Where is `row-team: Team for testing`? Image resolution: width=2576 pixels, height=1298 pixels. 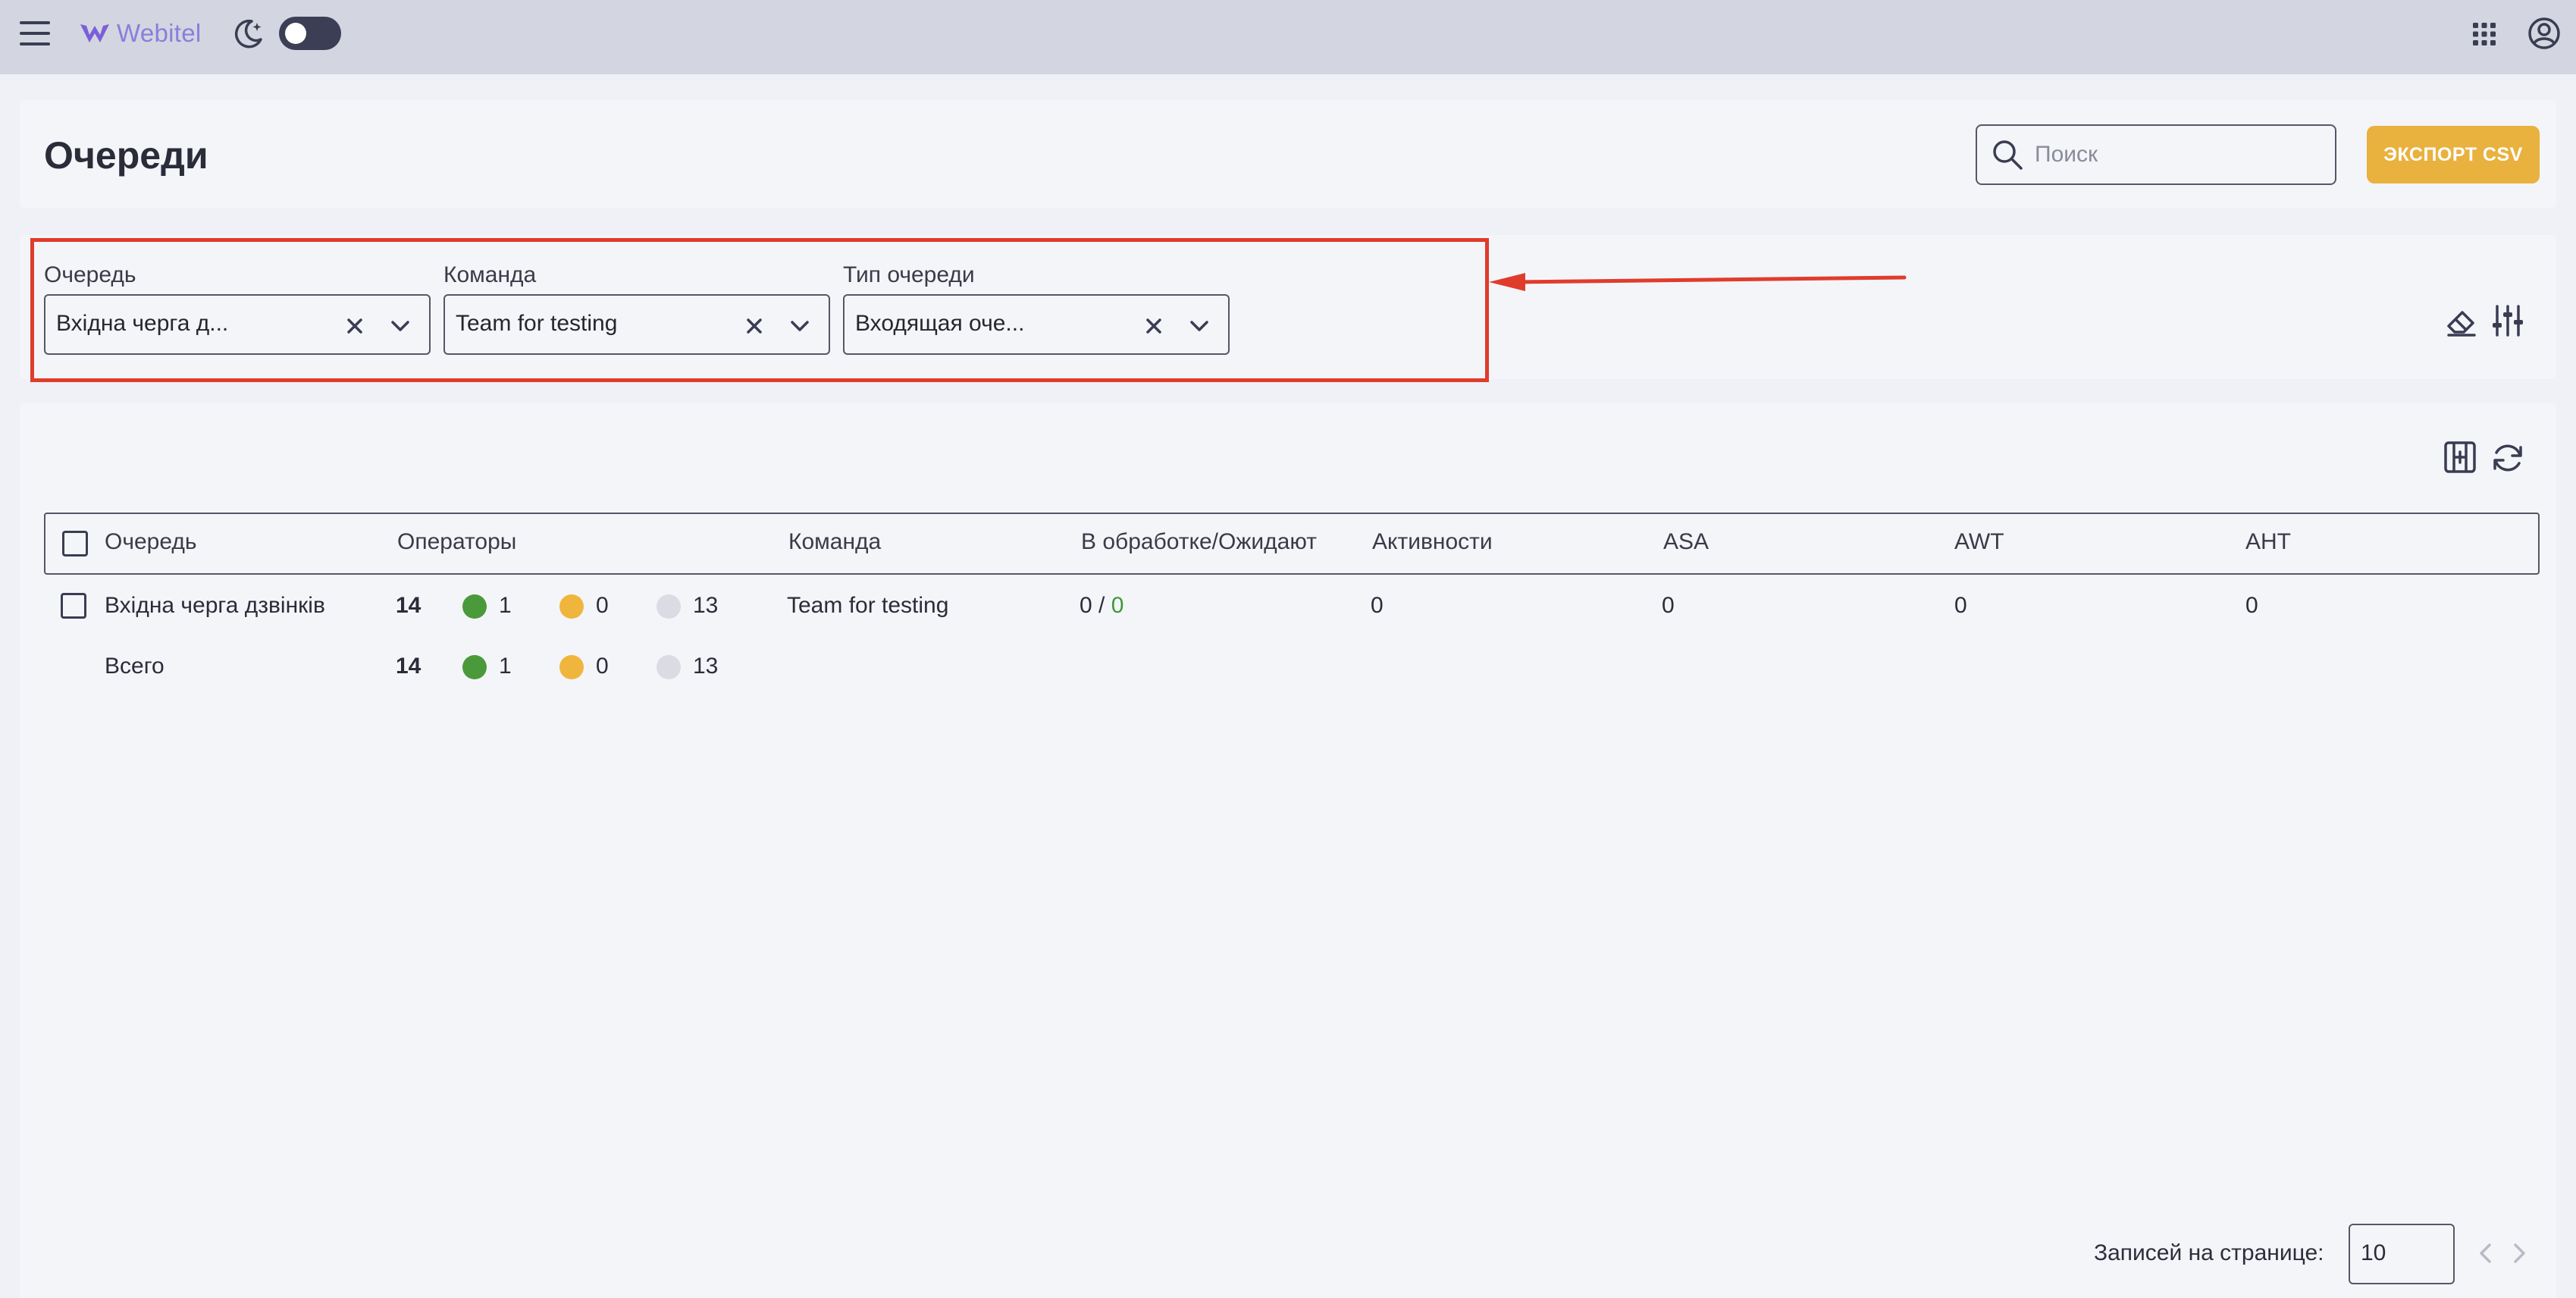 row-team: Team for testing is located at coordinates (868, 605).